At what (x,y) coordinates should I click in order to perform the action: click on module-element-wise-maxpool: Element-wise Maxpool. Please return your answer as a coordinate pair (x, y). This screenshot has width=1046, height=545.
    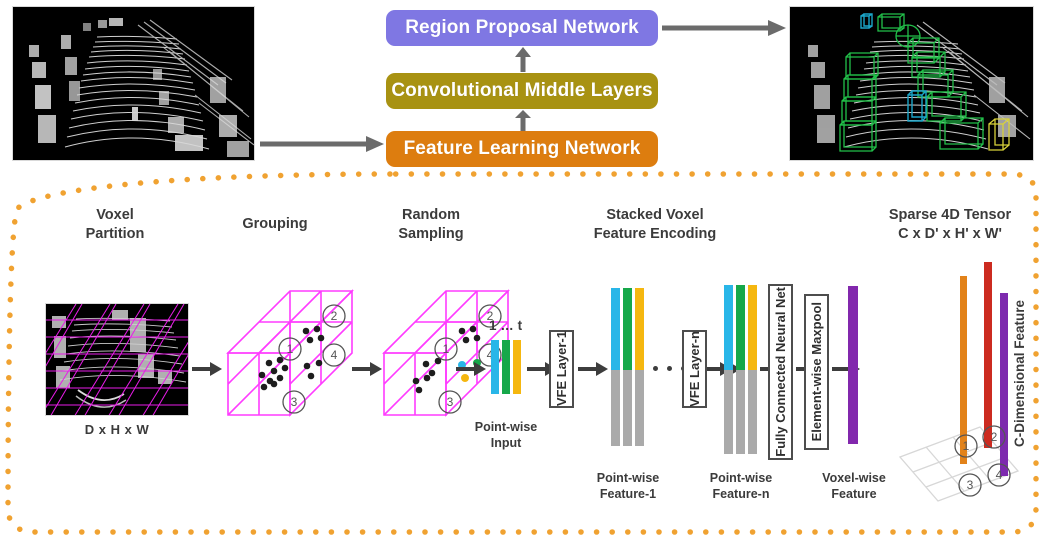
    Looking at the image, I should click on (816, 372).